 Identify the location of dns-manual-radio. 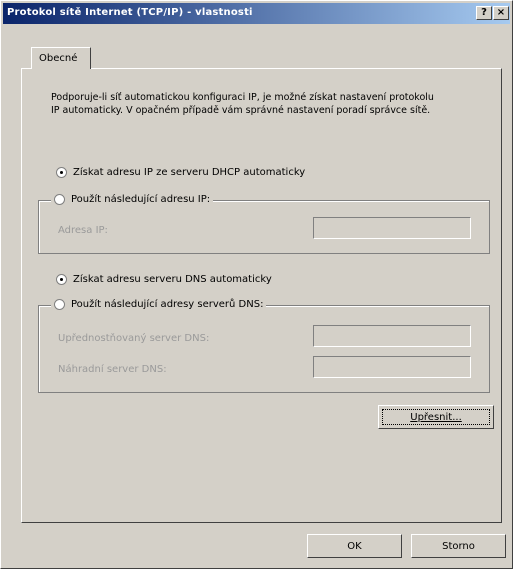
(59, 304).